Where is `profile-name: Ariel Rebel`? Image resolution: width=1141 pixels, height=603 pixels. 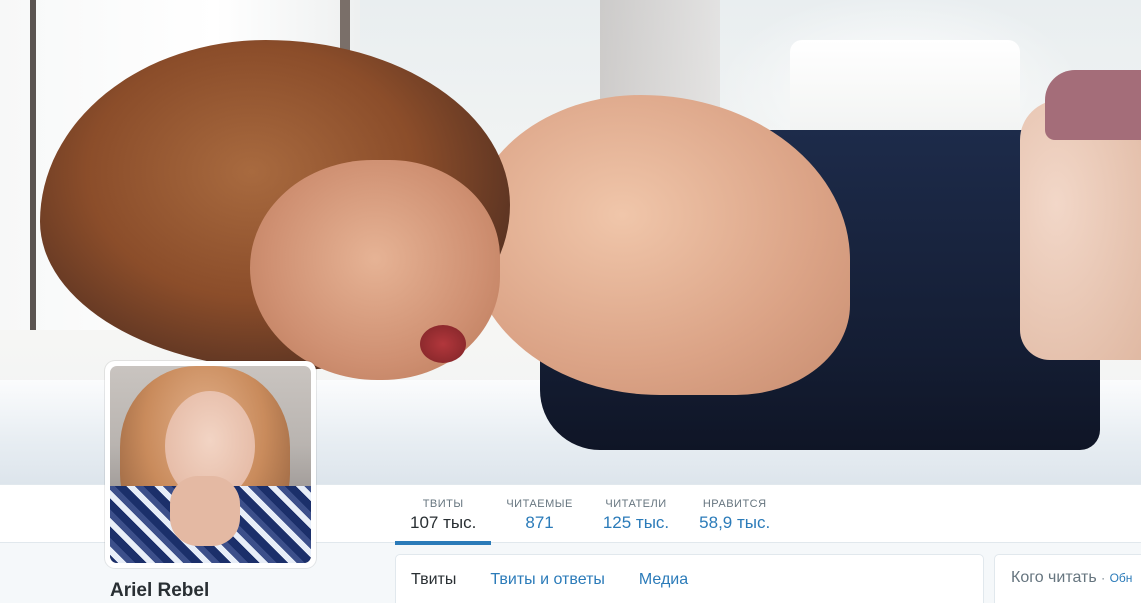 profile-name: Ariel Rebel is located at coordinates (159, 591).